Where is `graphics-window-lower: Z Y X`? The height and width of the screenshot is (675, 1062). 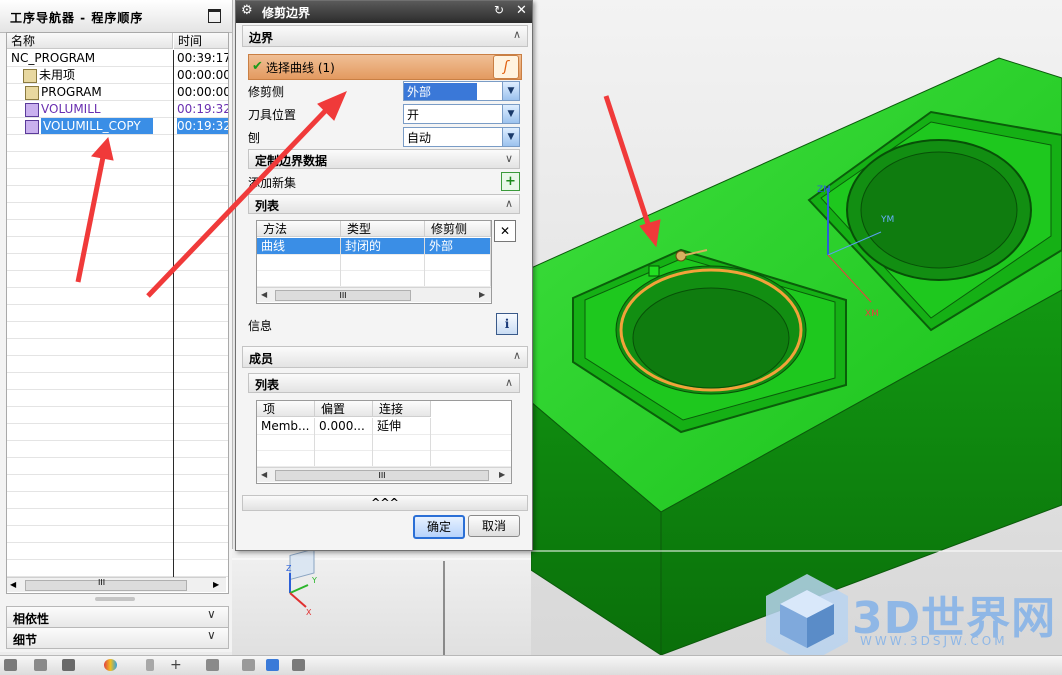 graphics-window-lower: Z Y X is located at coordinates (381, 602).